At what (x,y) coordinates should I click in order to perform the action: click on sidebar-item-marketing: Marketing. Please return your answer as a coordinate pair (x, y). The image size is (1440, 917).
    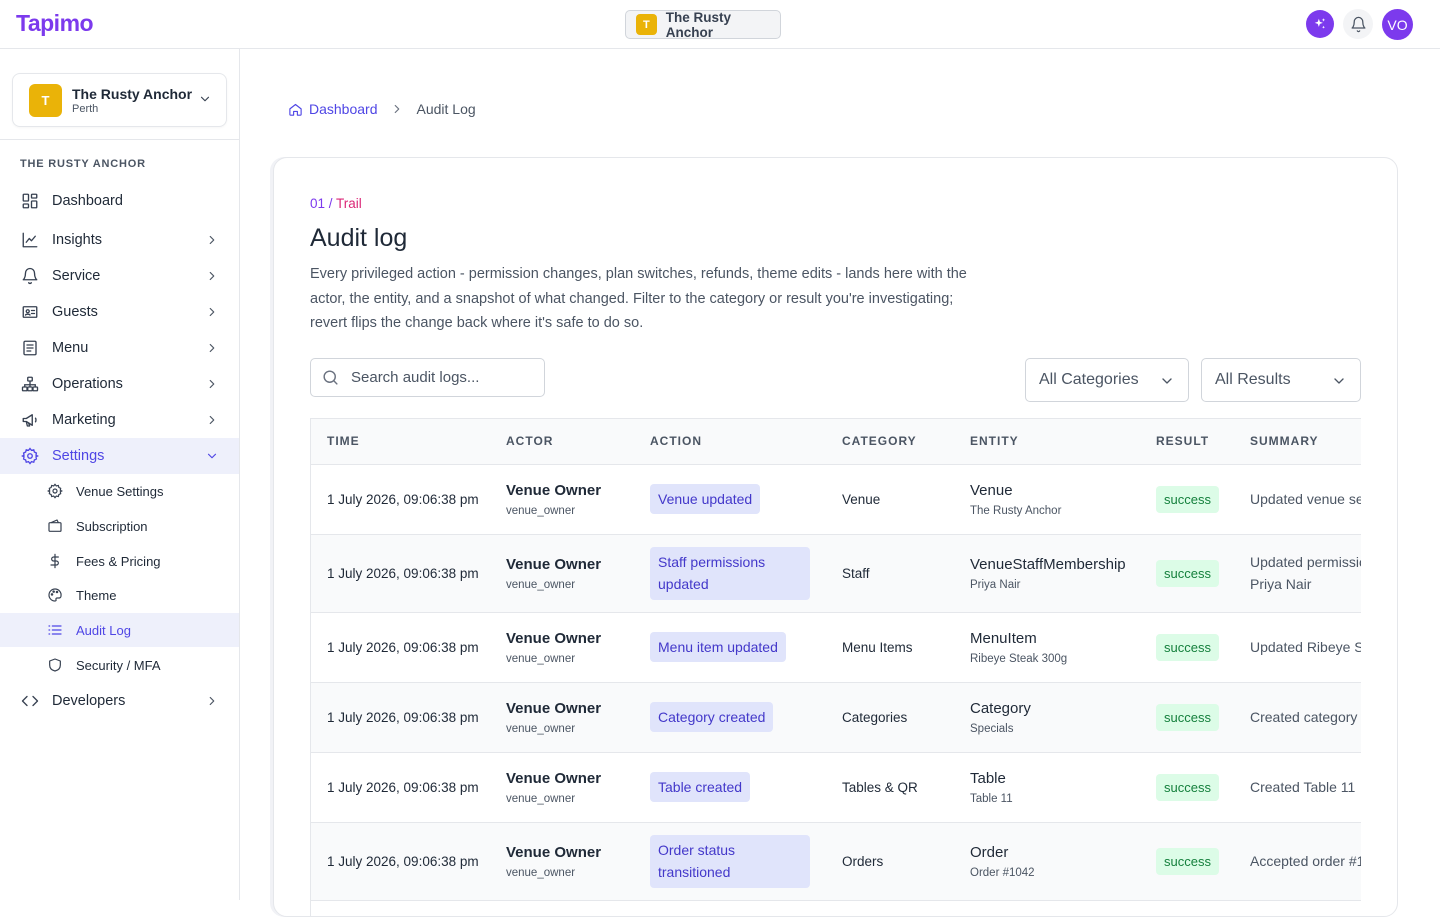
    Looking at the image, I should click on (119, 420).